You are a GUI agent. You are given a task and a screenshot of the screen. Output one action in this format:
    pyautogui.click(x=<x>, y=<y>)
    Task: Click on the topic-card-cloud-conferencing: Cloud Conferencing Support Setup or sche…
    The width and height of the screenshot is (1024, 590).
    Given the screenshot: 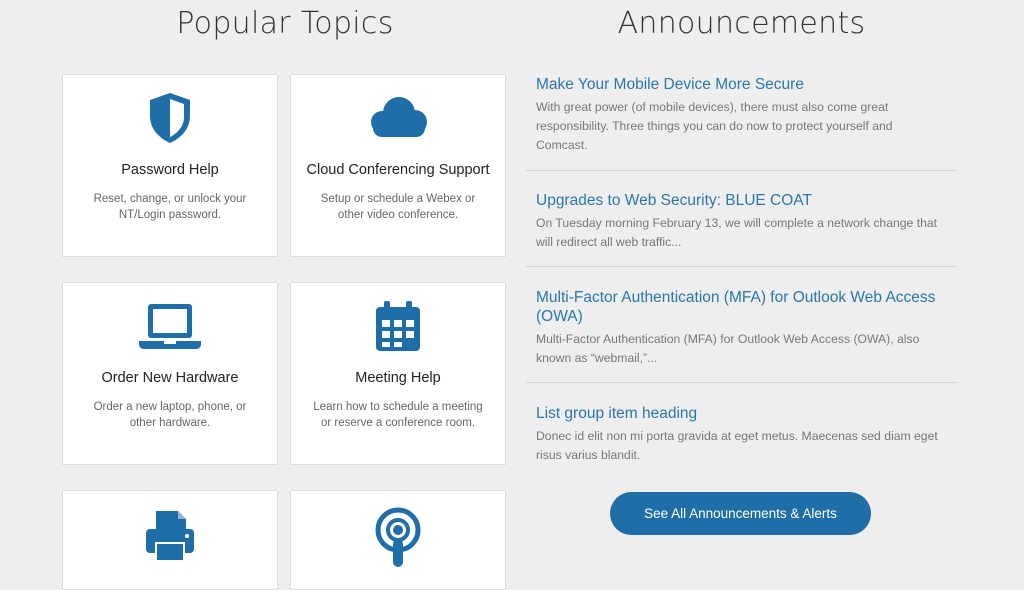 What is the action you would take?
    pyautogui.click(x=398, y=165)
    